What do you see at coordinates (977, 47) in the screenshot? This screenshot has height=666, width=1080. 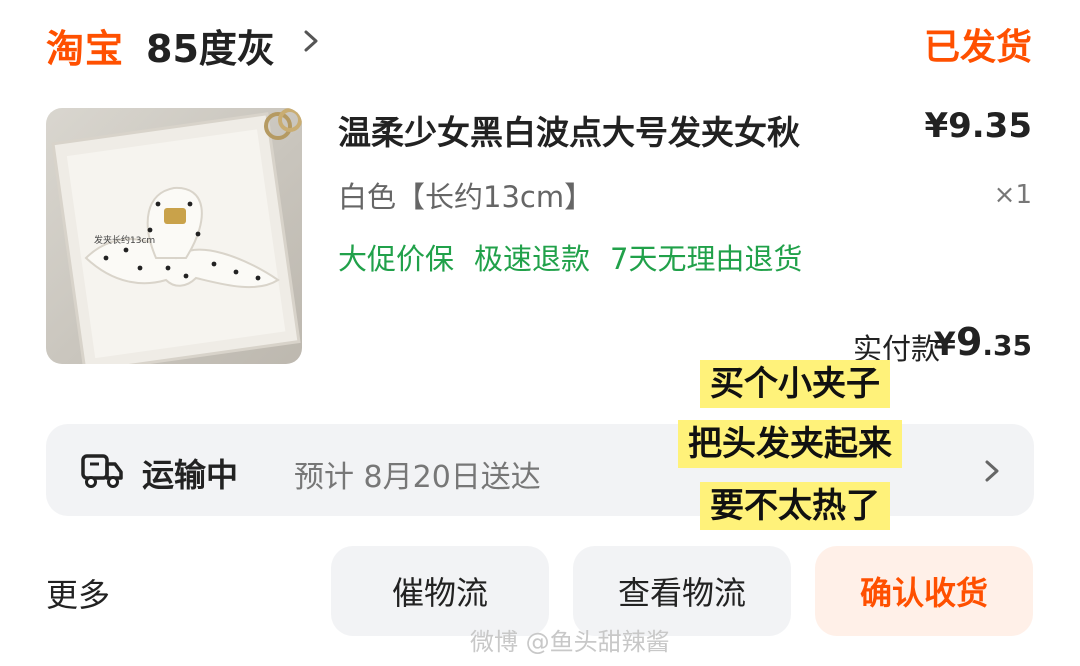 I see `order-status: 已发货` at bounding box center [977, 47].